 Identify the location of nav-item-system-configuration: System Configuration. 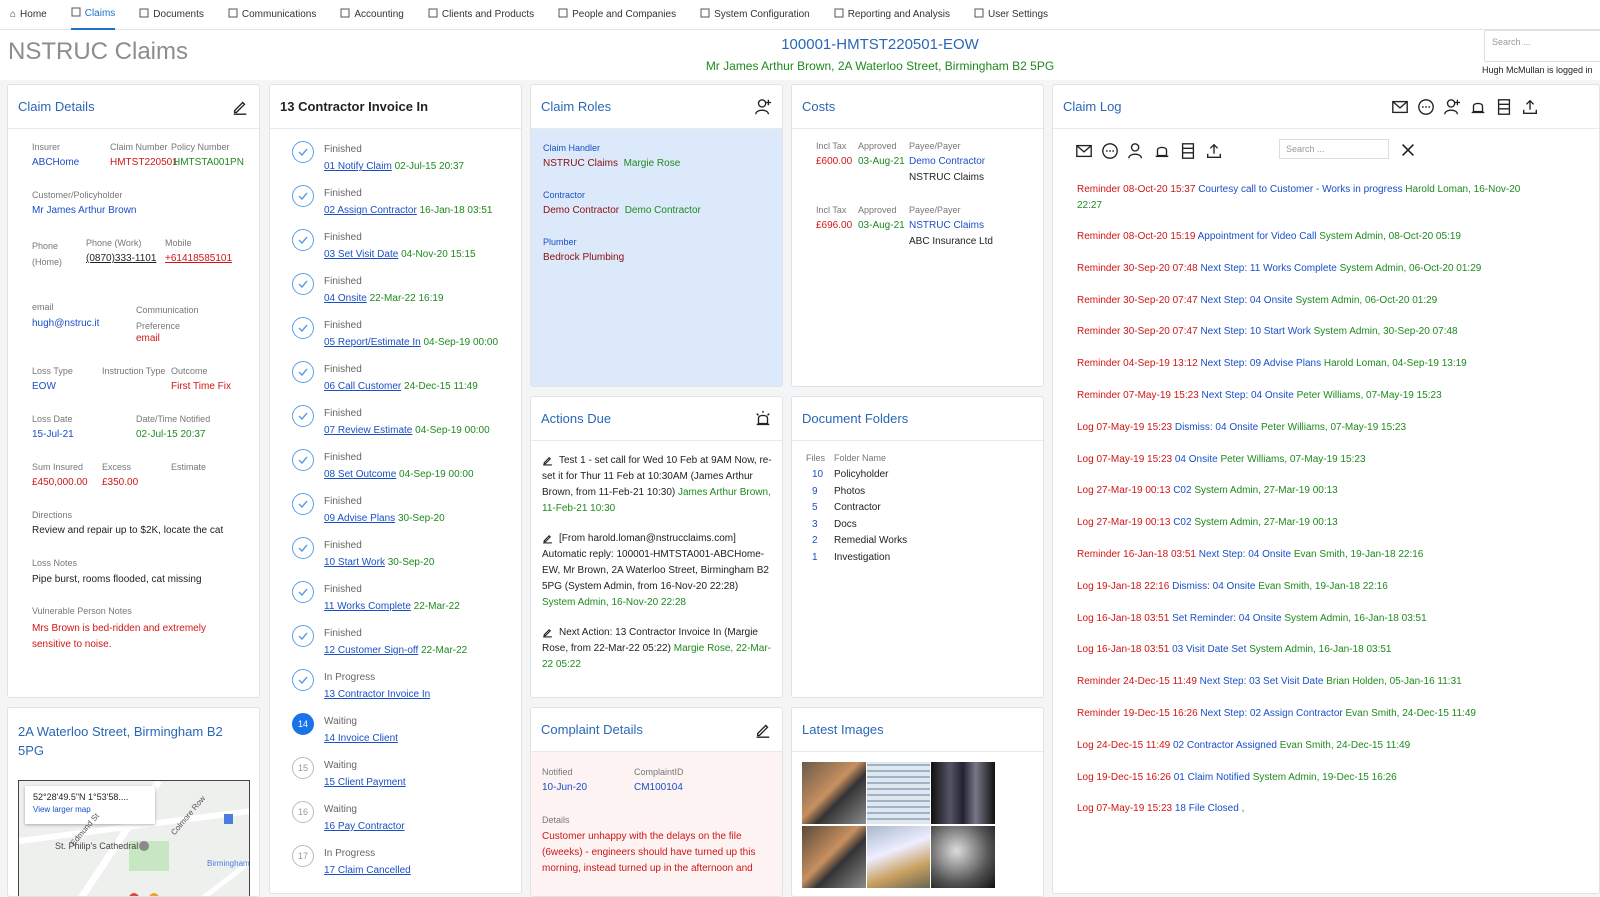
(755, 15).